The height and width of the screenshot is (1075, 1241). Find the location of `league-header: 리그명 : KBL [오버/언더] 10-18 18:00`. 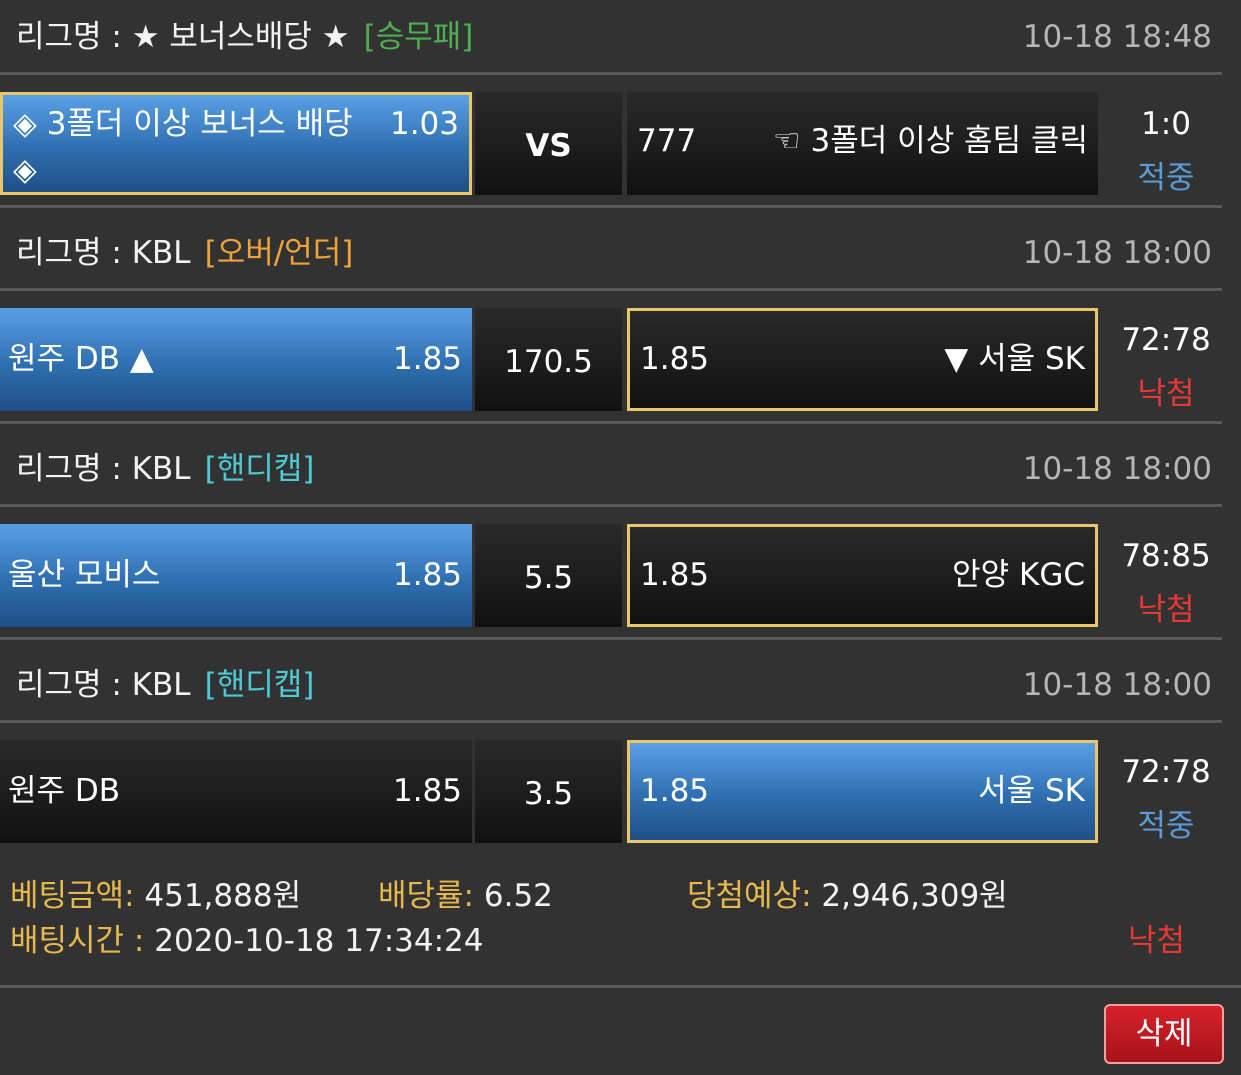

league-header: 리그명 : KBL [오버/언더] 10-18 18:00 is located at coordinates (611, 253).